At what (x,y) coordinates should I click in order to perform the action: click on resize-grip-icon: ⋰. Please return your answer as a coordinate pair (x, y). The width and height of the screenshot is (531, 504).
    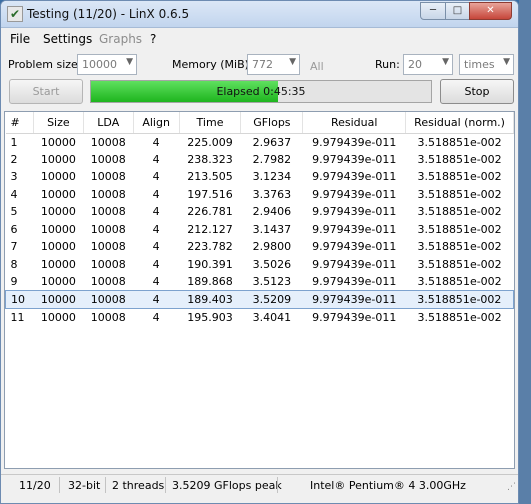
    Looking at the image, I should click on (510, 488).